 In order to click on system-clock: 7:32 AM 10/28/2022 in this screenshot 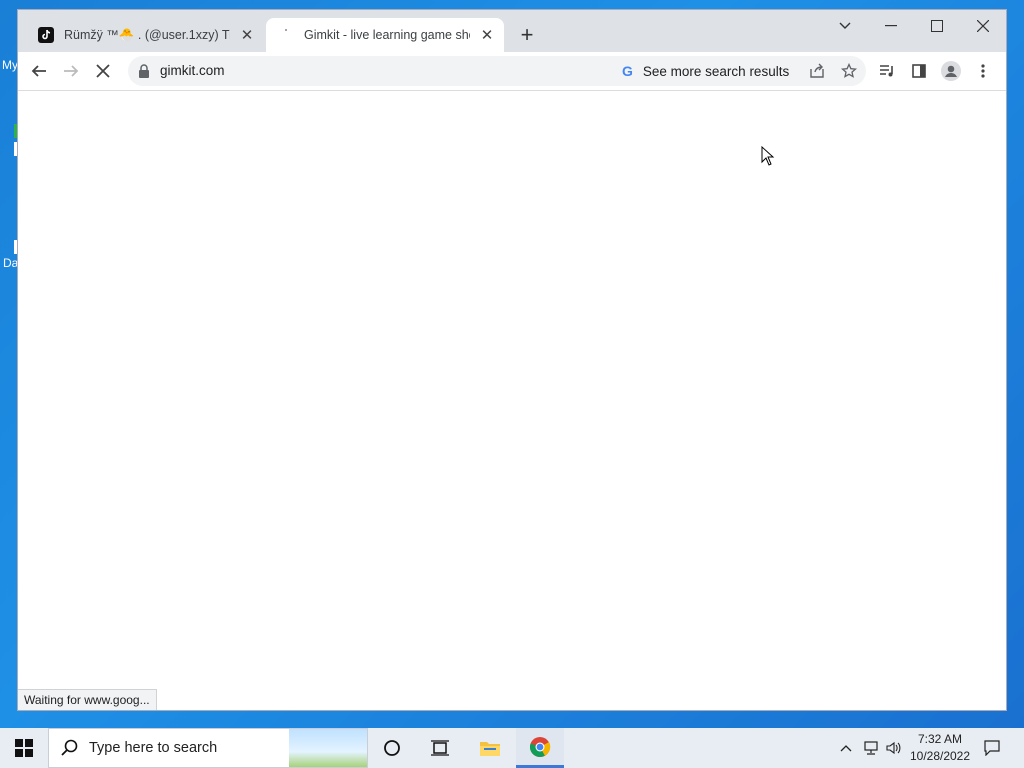, I will do `click(940, 748)`.